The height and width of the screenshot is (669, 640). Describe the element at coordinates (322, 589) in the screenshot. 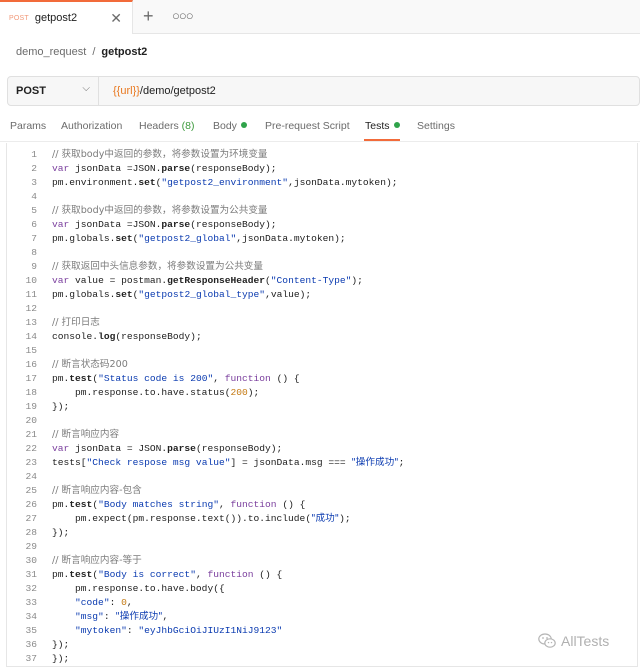

I see `code-line: 32 pm.response.to.have.body({` at that location.